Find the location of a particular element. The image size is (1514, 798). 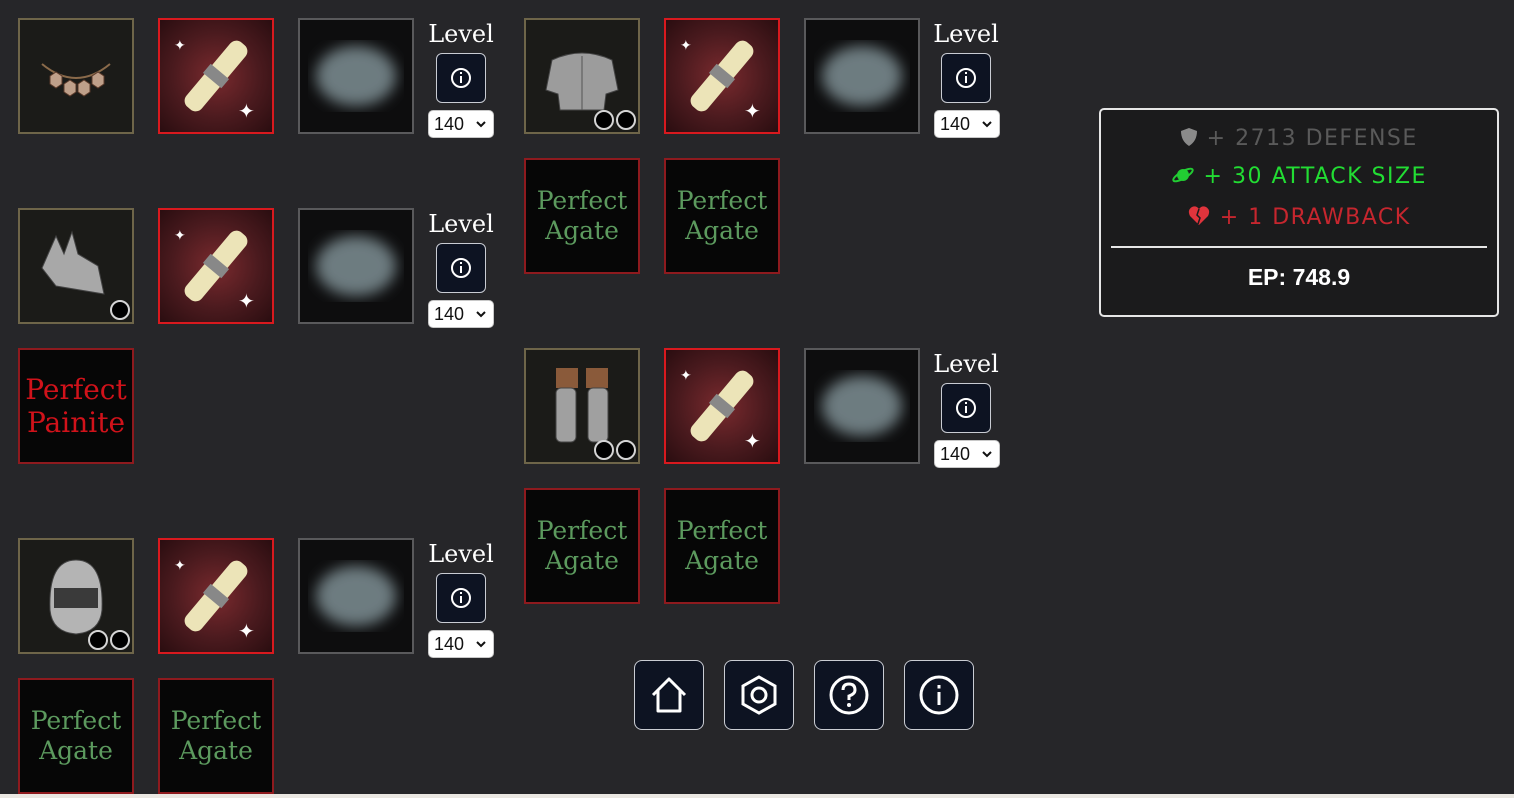

attack-size-stat: + 30 ATTACK SIZE is located at coordinates (1299, 176).